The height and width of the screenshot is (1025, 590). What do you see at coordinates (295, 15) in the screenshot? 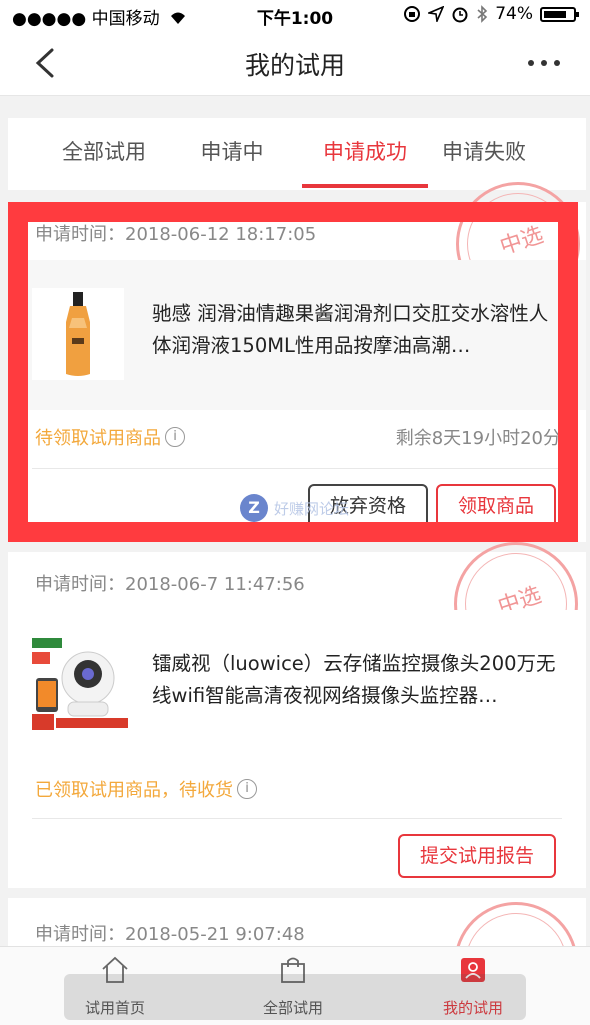
I see `status-bar: ●●●●● 中国移动 下午1:00 74%` at bounding box center [295, 15].